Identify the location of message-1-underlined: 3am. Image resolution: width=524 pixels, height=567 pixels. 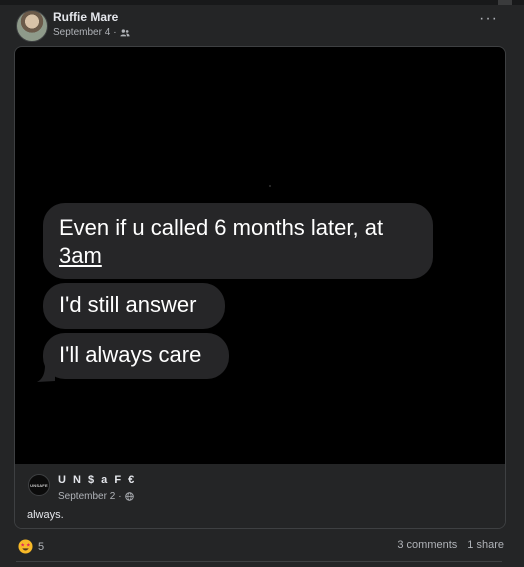
(80, 255).